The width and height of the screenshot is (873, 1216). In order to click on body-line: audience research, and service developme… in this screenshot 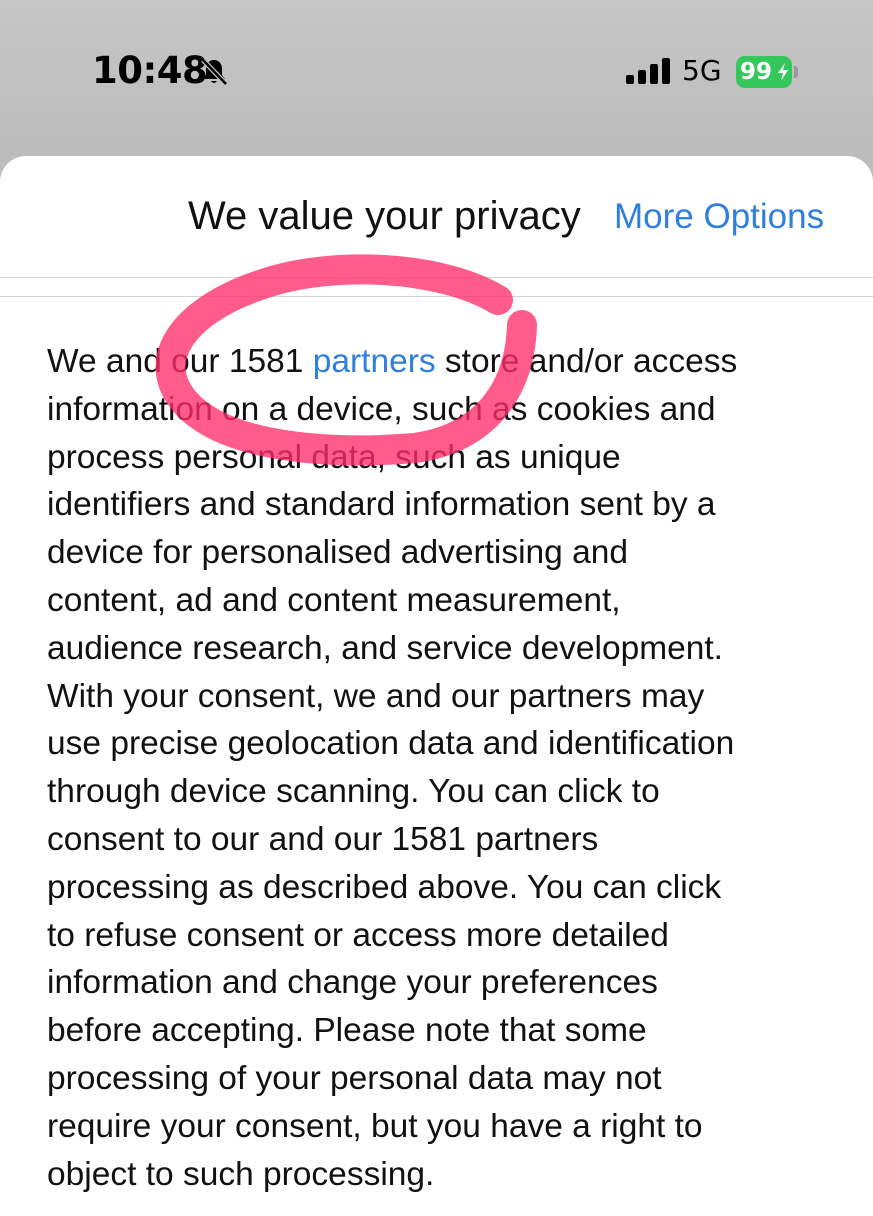, I will do `click(385, 648)`.